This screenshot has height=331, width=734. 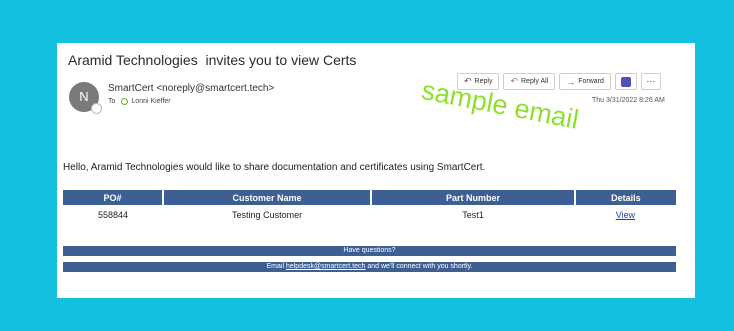 I want to click on forward-label: Forward, so click(x=591, y=81).